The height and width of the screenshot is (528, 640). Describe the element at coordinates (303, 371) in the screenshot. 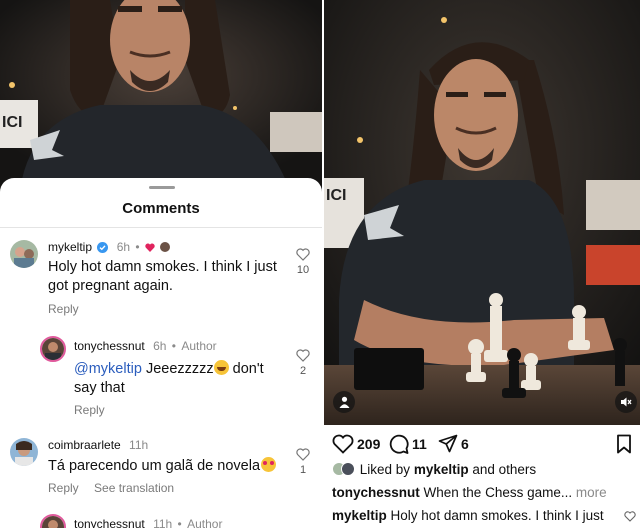

I see `like-count: 2` at that location.